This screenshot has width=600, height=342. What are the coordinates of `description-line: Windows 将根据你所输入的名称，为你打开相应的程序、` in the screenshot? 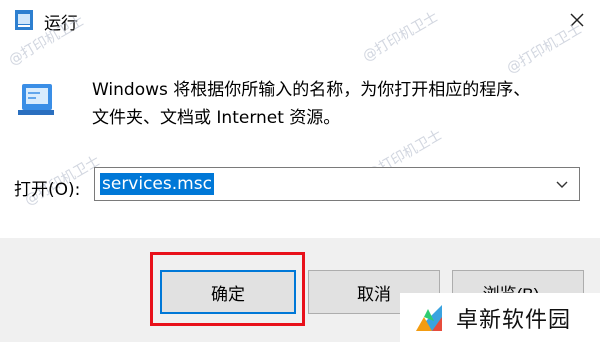 It's located at (311, 90).